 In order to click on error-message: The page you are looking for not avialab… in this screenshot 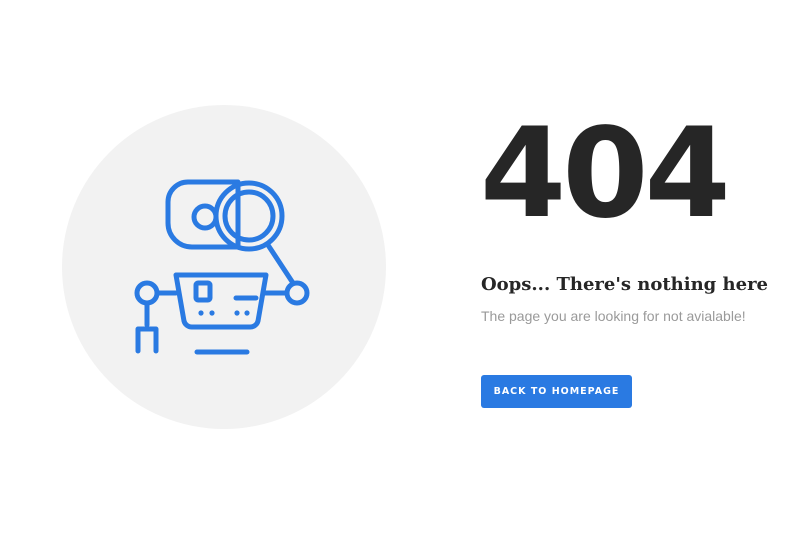, I will do `click(613, 316)`.